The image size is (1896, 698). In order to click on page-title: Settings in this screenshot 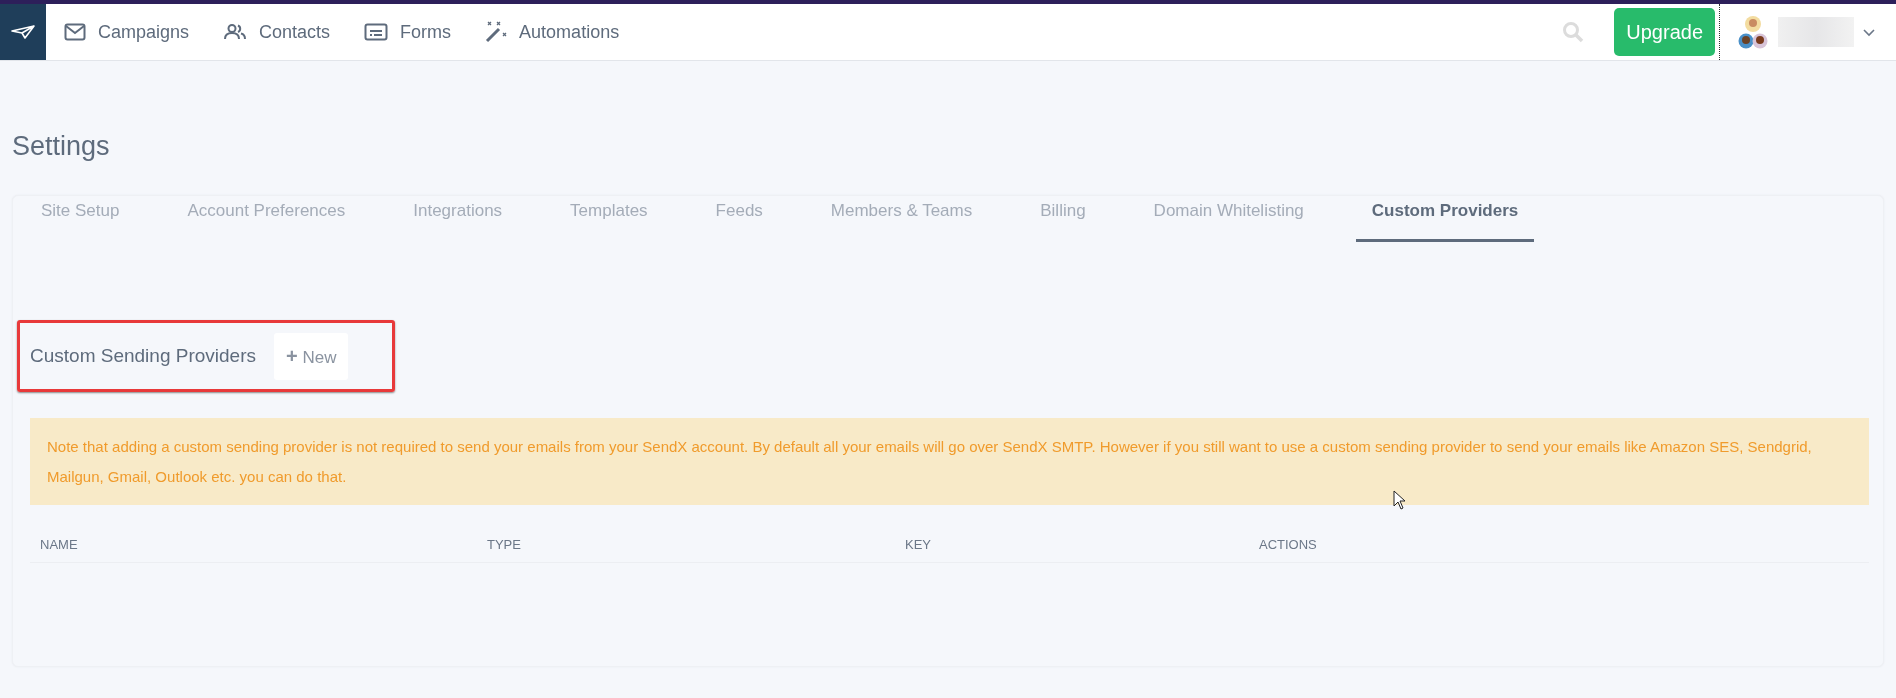, I will do `click(61, 146)`.